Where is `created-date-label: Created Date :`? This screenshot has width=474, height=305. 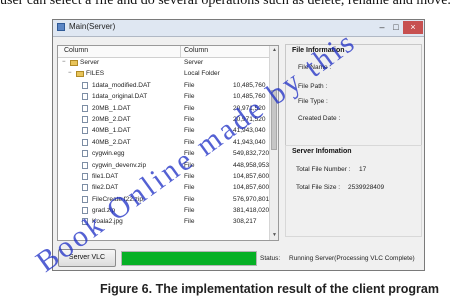
created-date-label: Created Date : is located at coordinates (319, 118).